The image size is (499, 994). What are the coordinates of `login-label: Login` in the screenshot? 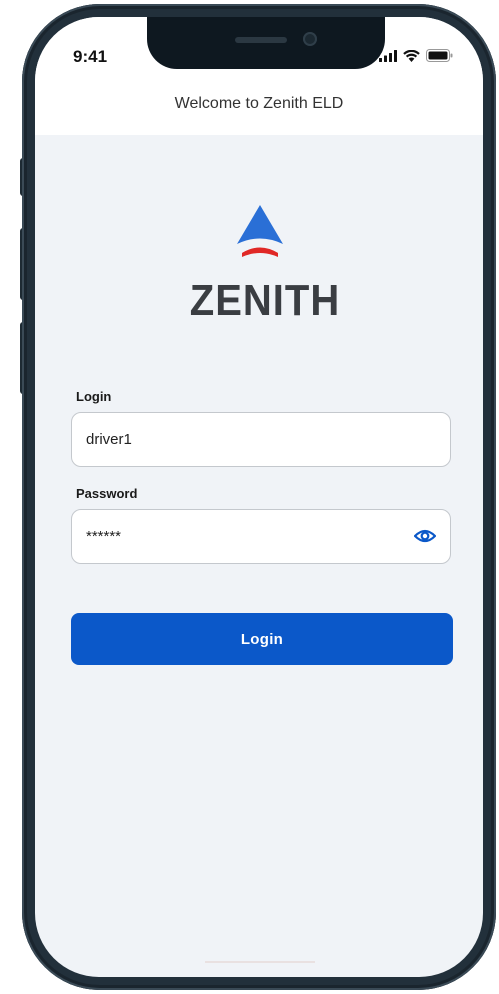 It's located at (94, 396).